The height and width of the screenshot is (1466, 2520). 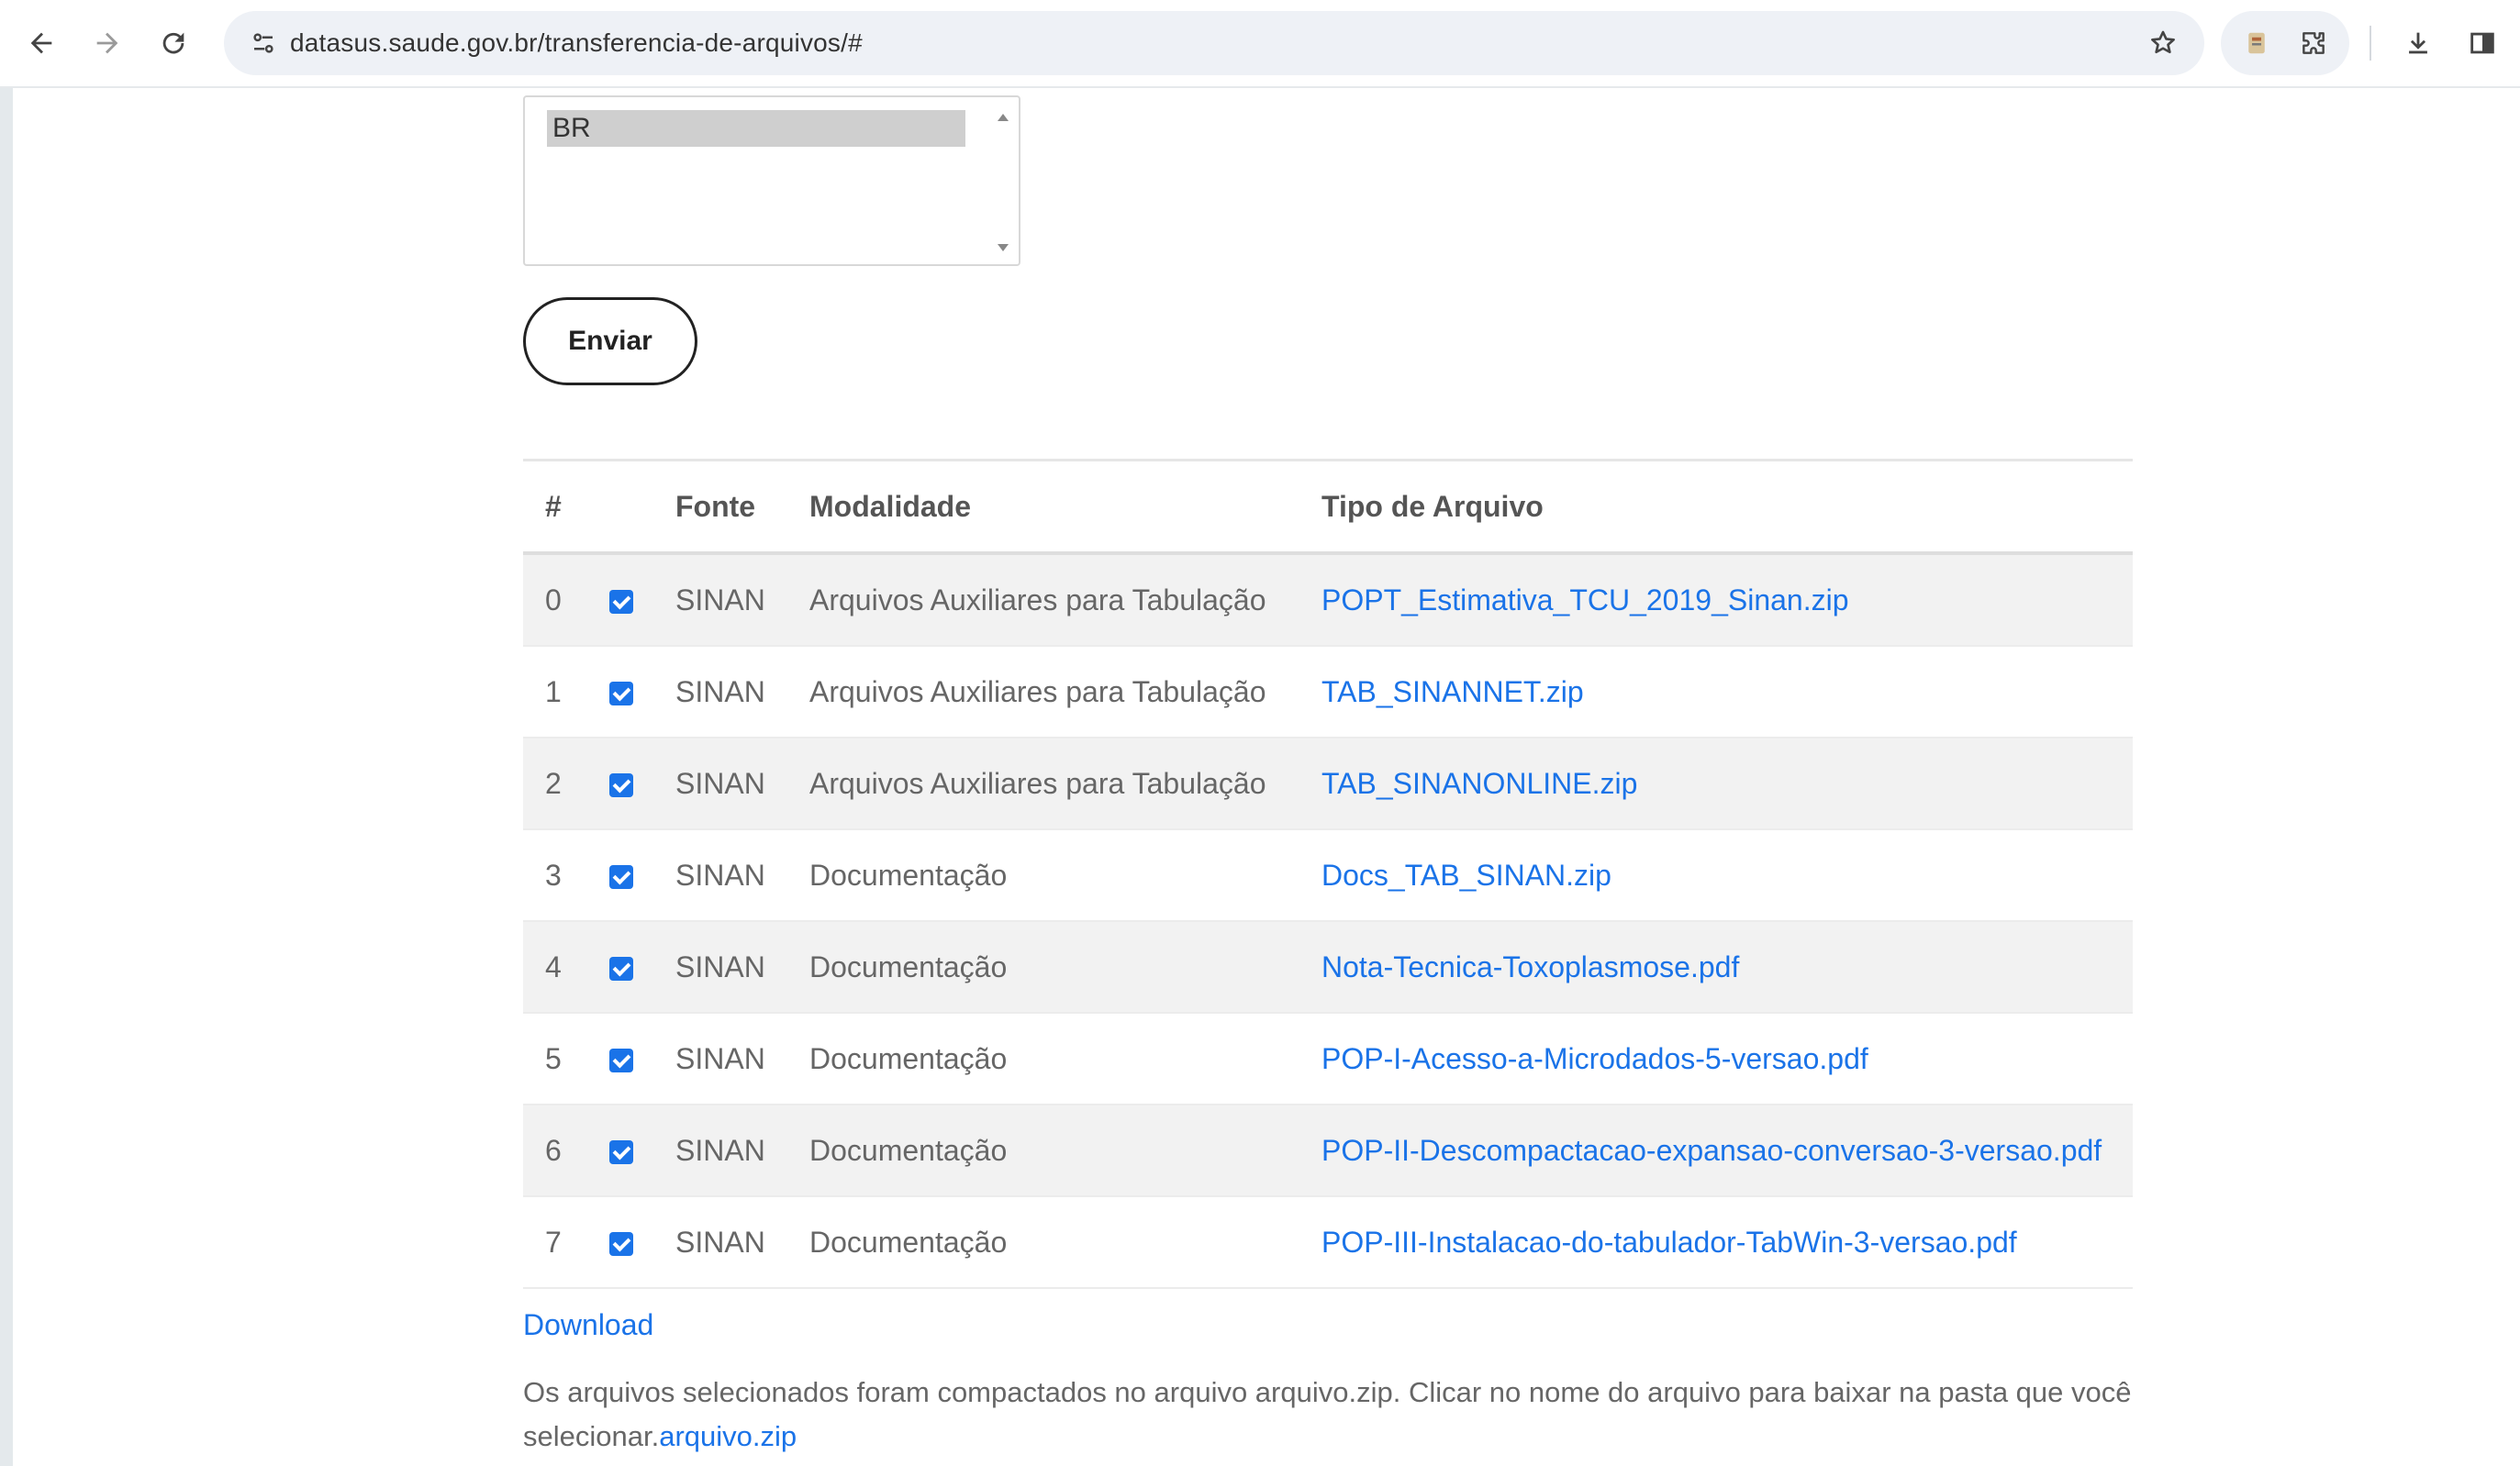 What do you see at coordinates (553, 599) in the screenshot?
I see `row-index: 0` at bounding box center [553, 599].